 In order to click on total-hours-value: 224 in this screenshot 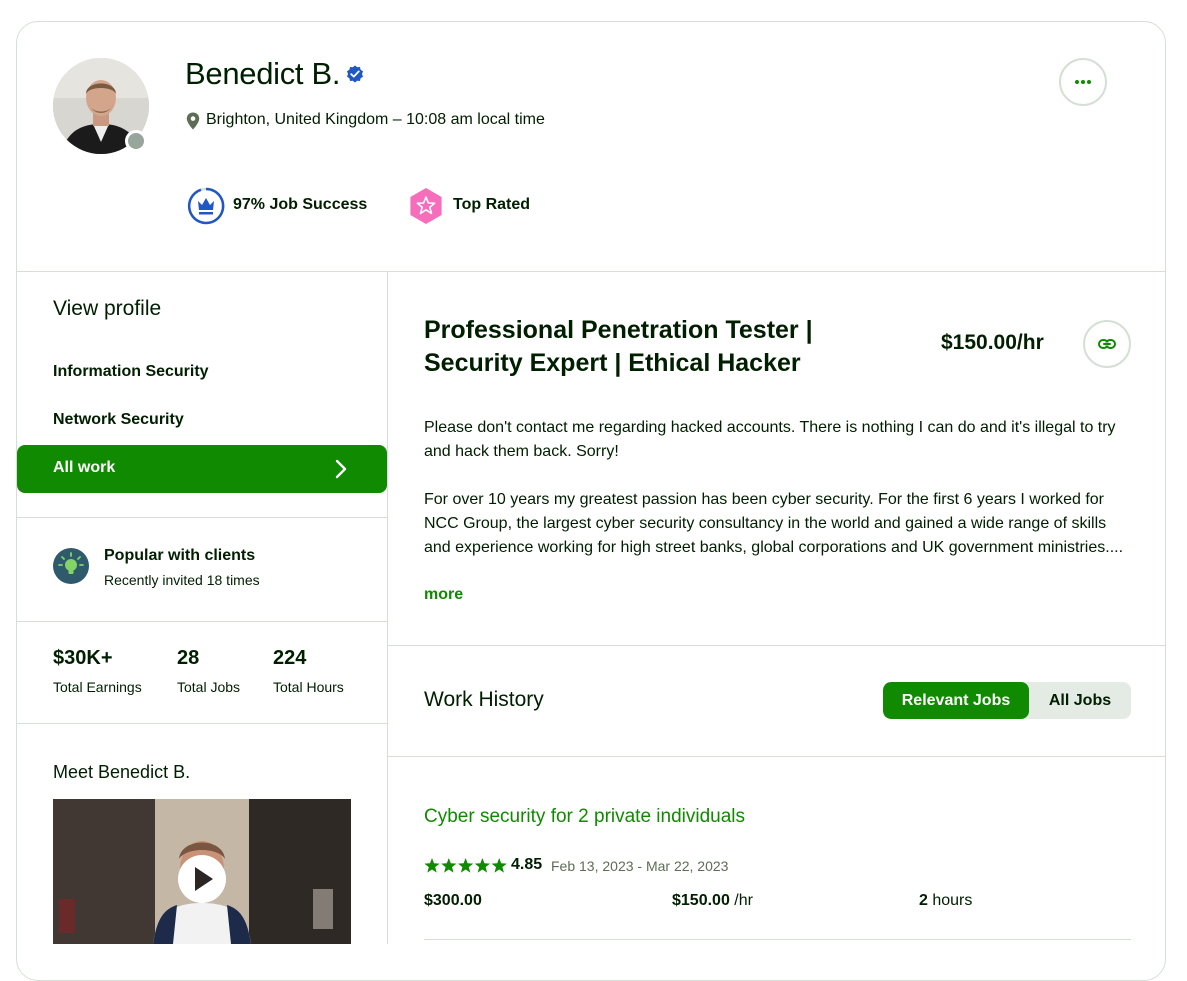, I will do `click(290, 658)`.